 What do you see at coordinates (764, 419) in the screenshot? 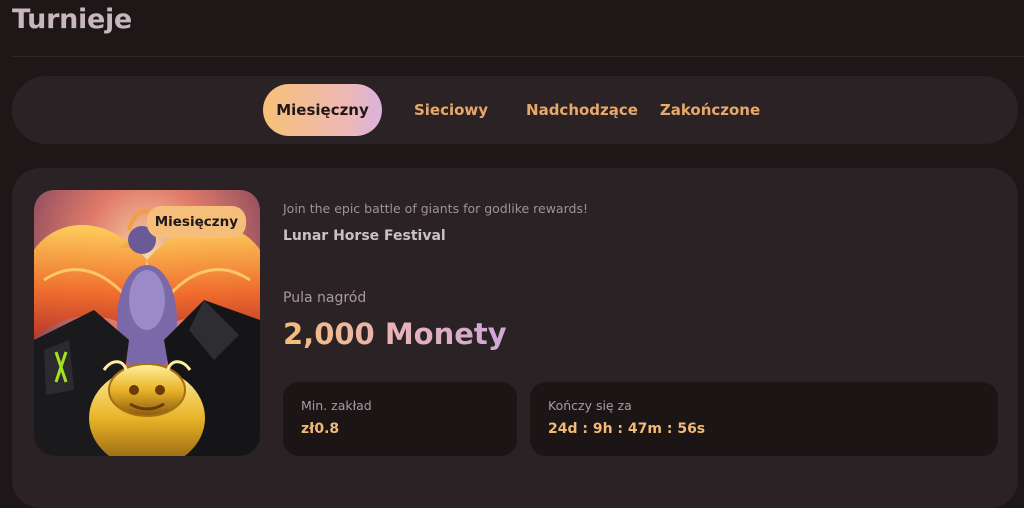
I see `ends-in-box: Kończy się za 24d : 9h : 47m : 56s` at bounding box center [764, 419].